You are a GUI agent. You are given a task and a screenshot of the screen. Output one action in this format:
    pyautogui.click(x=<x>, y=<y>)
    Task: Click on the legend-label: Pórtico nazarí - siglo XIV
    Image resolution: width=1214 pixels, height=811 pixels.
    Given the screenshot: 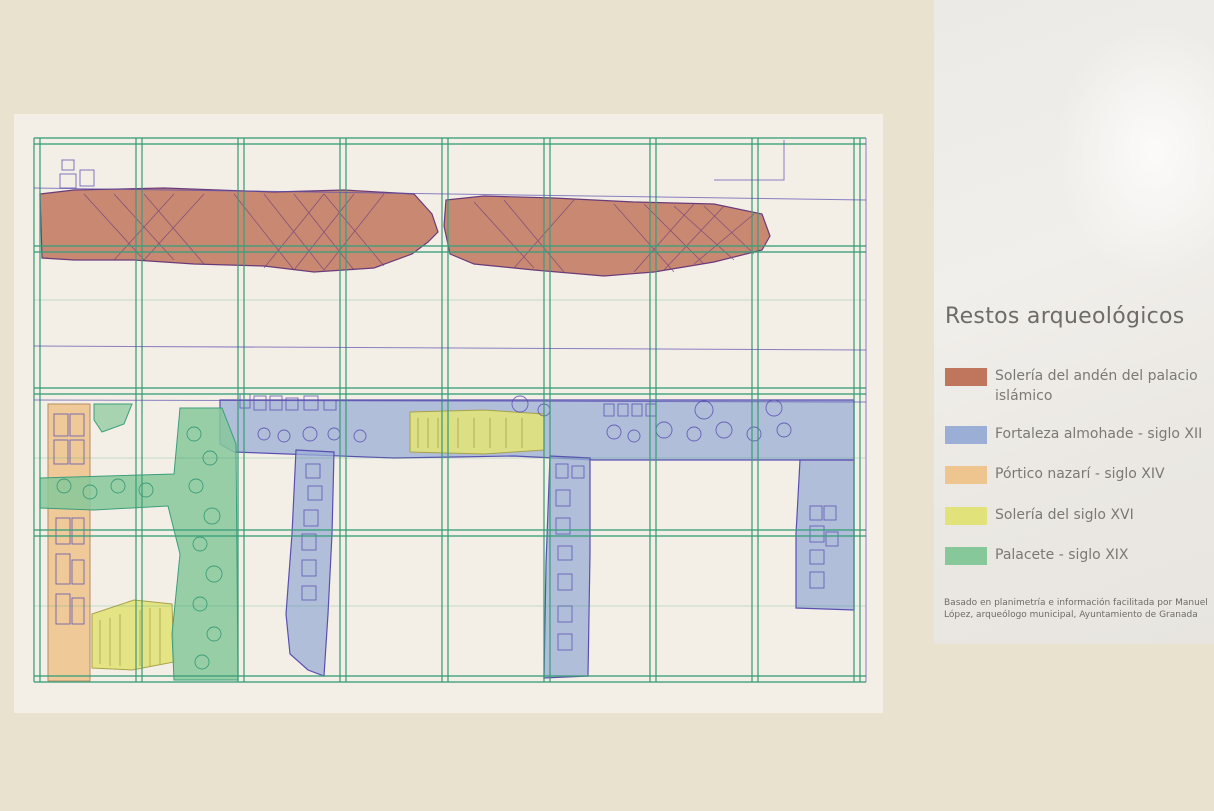 What is the action you would take?
    pyautogui.click(x=1080, y=474)
    